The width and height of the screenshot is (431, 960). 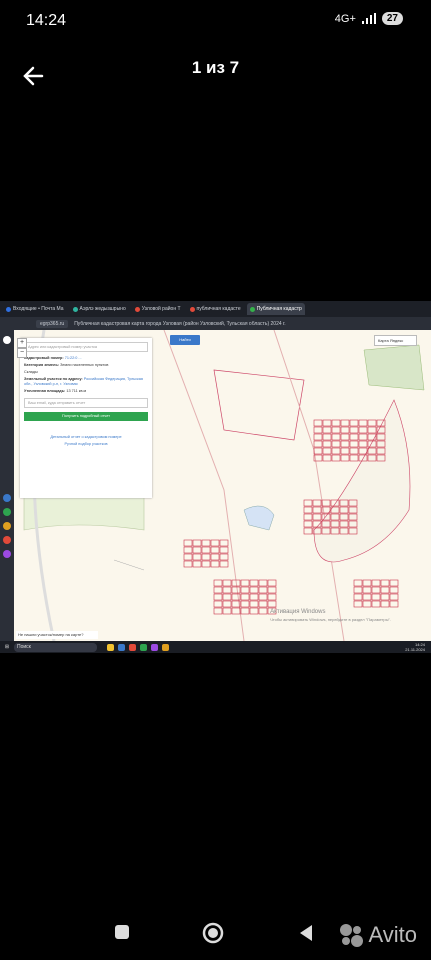 I want to click on browser-tab: Аэрлэ жедызшрыно, so click(x=99, y=309).